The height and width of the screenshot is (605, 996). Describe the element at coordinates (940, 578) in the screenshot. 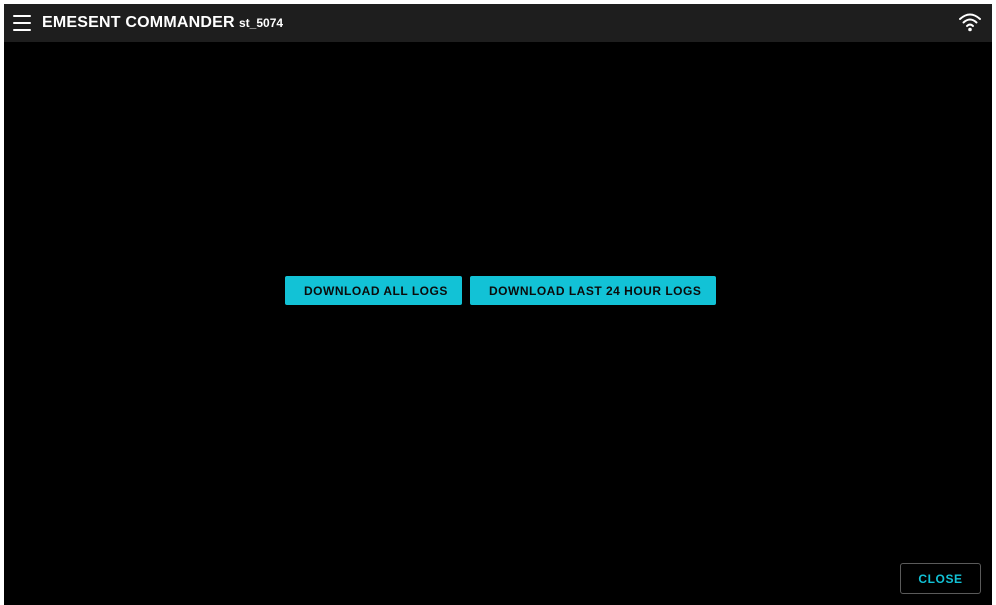

I see `close-button: CLOSE` at that location.